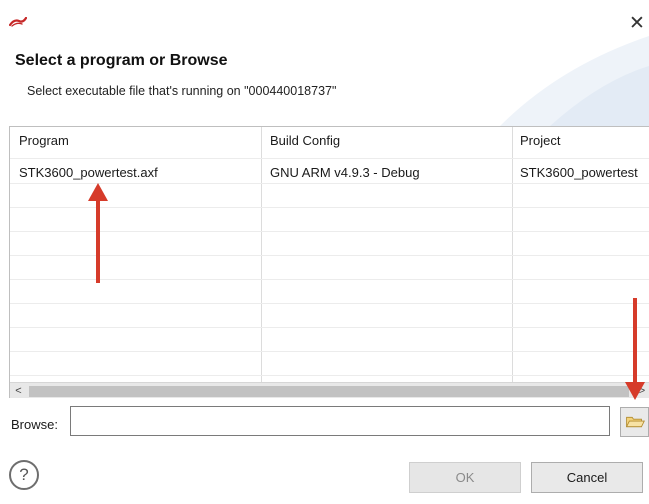 The width and height of the screenshot is (649, 504). I want to click on cancel-button: Cancel, so click(587, 477).